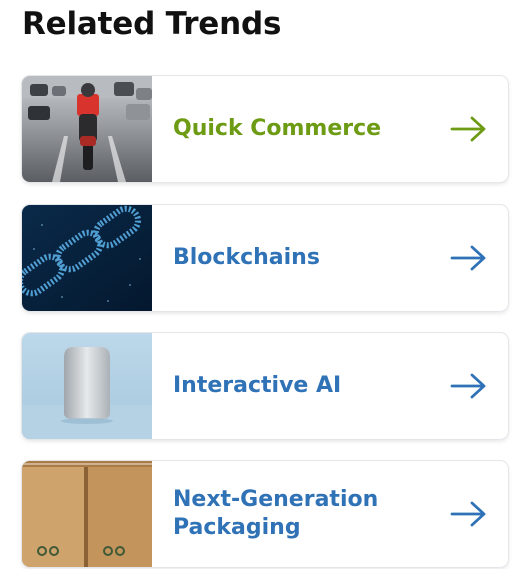 This screenshot has height=569, width=514. Describe the element at coordinates (257, 385) in the screenshot. I see `trend-label: Interactive AI` at that location.